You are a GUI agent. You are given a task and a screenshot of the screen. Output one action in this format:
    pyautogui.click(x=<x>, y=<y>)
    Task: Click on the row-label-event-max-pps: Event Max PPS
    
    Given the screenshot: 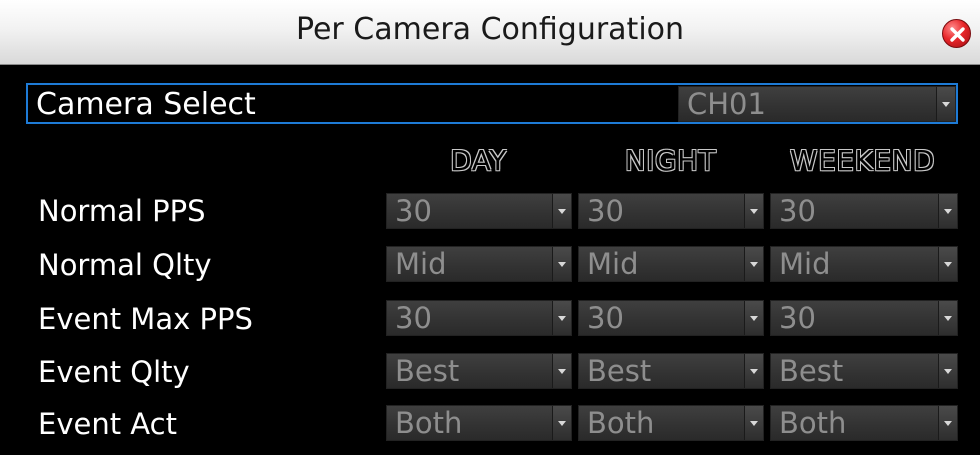 What is the action you would take?
    pyautogui.click(x=145, y=319)
    